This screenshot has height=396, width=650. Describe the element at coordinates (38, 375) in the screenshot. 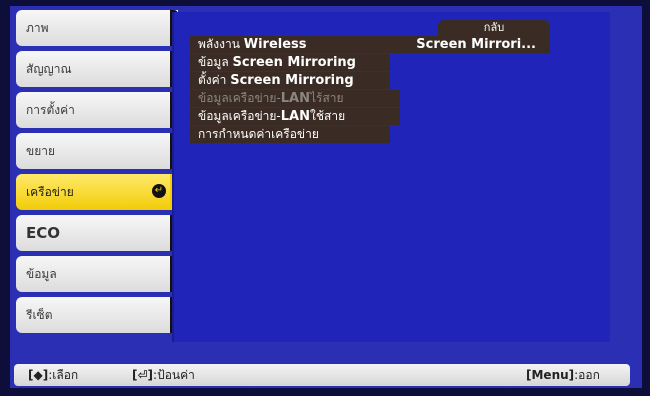

I see `select-key: [◆]` at that location.